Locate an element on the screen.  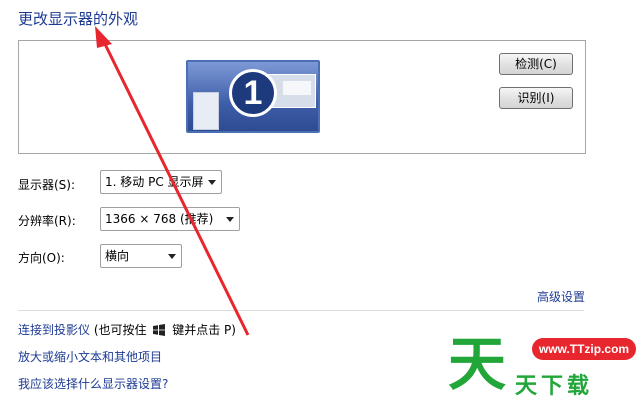
watermark-url: www.TTzip.com is located at coordinates (584, 349).